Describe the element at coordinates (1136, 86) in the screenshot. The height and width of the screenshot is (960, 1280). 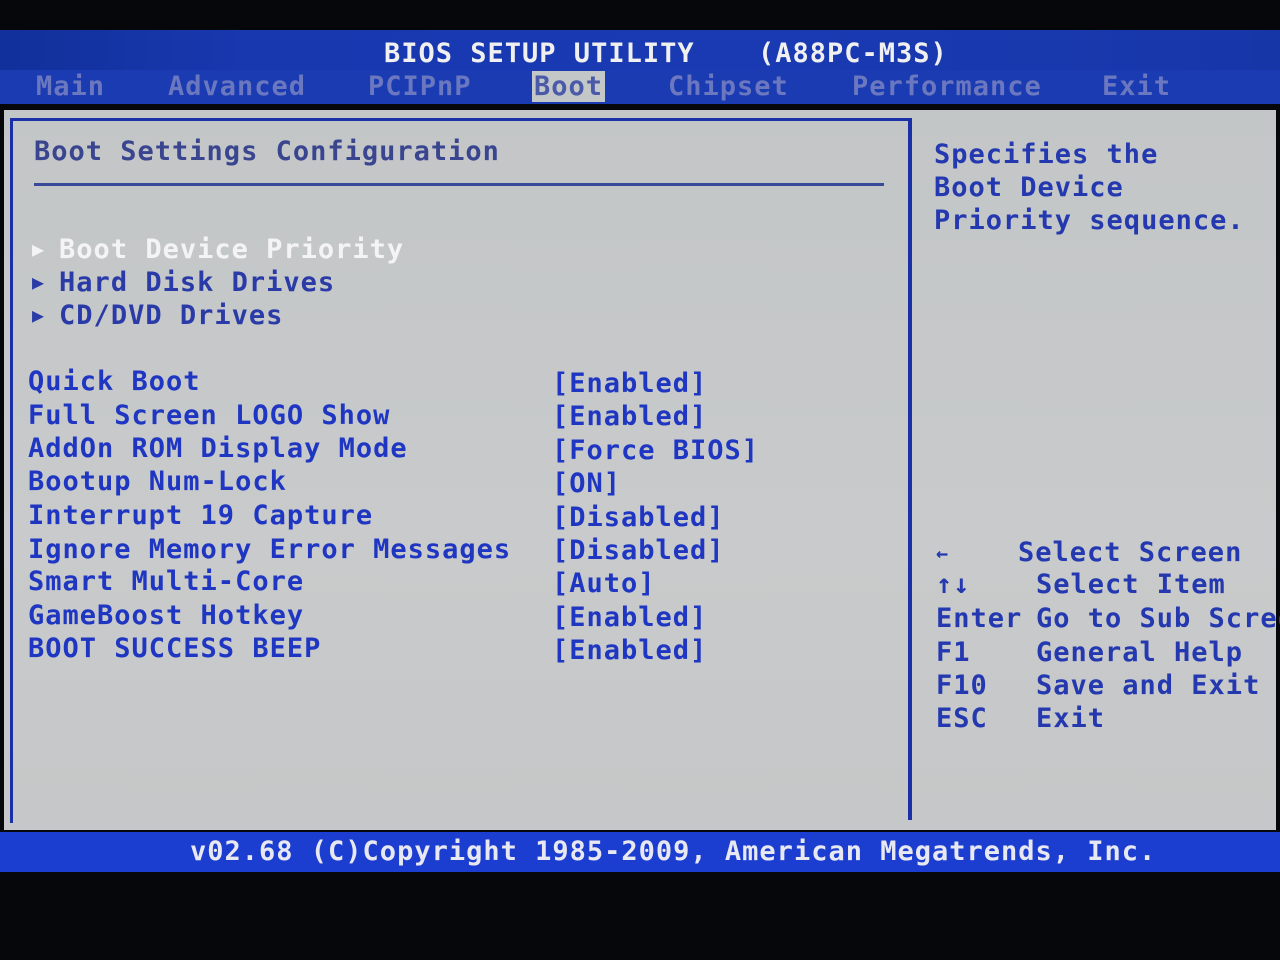
I see `tab-exit: Exit` at that location.